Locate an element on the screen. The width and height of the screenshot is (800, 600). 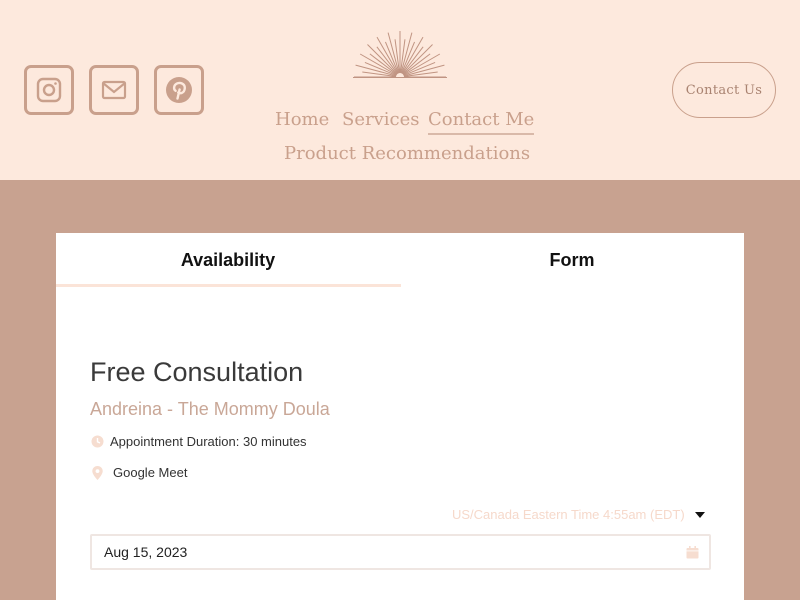
instagram-icon is located at coordinates (49, 90).